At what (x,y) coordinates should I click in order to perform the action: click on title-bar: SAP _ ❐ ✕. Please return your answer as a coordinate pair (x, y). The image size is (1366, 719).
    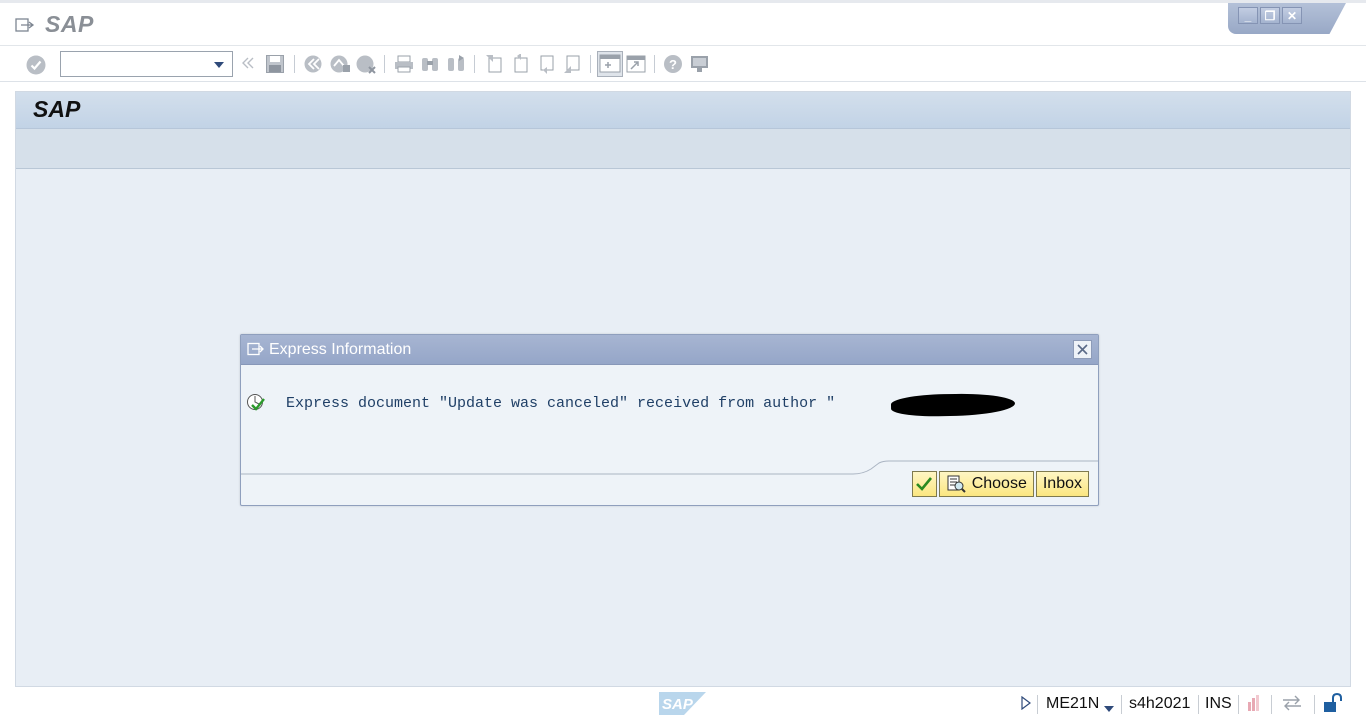
    Looking at the image, I should click on (683, 23).